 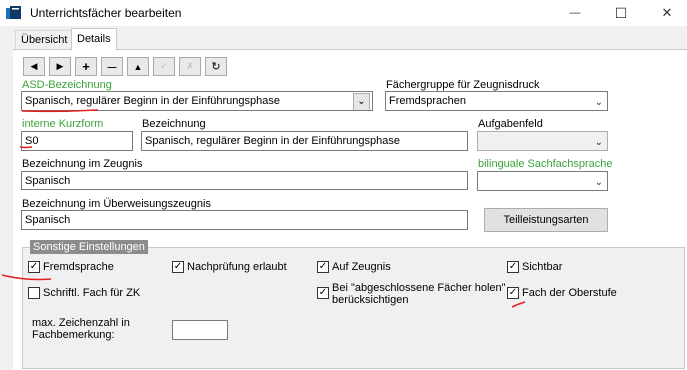 I want to click on annotation-underline-oberstufe, so click(x=518, y=304).